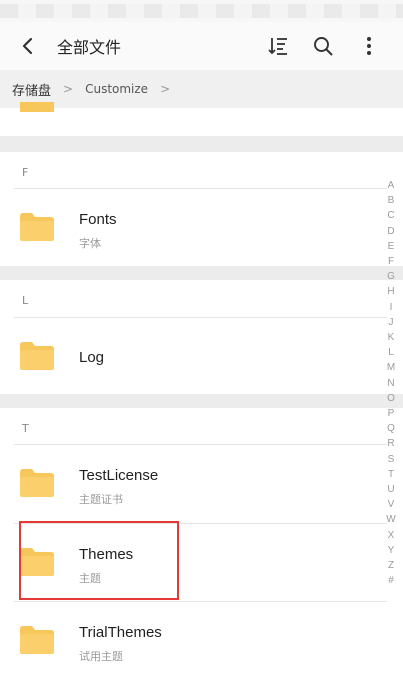 This screenshot has width=403, height=680. Describe the element at coordinates (391, 352) in the screenshot. I see `alpha-index-letter: L` at that location.